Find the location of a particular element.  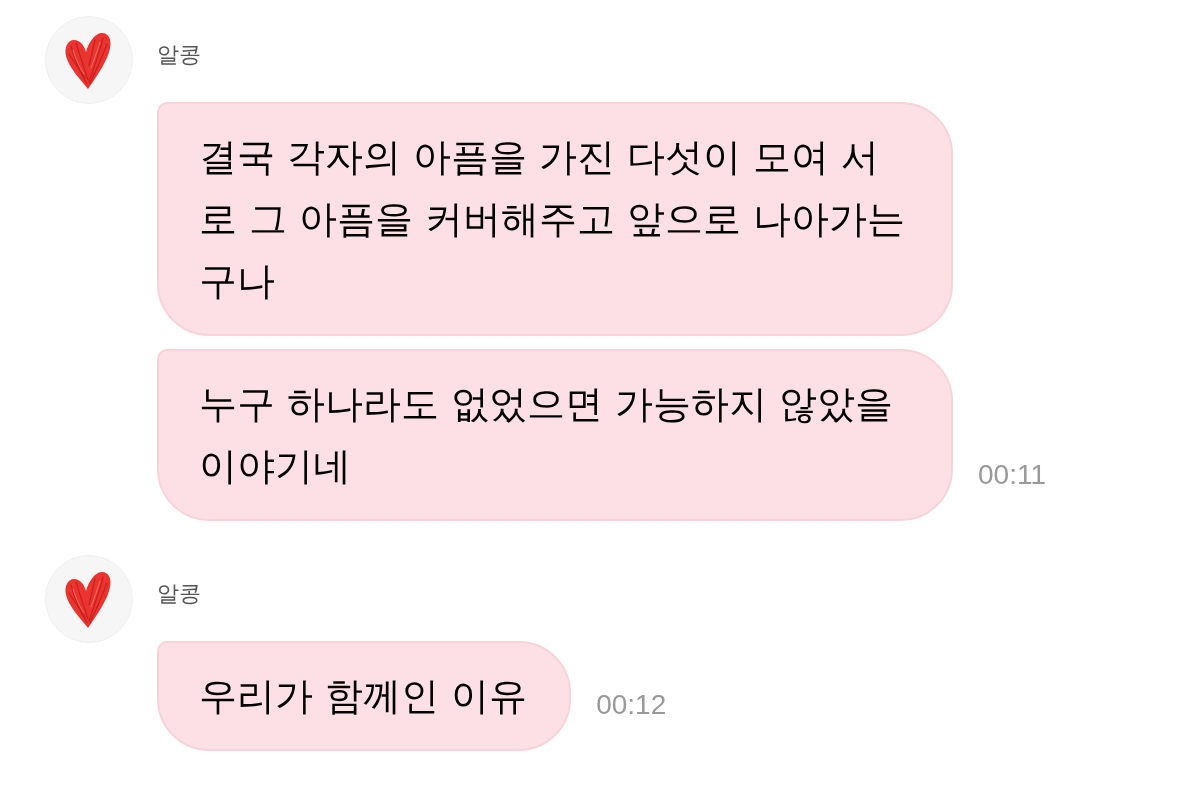

message-time: 00:12 is located at coordinates (631, 705).